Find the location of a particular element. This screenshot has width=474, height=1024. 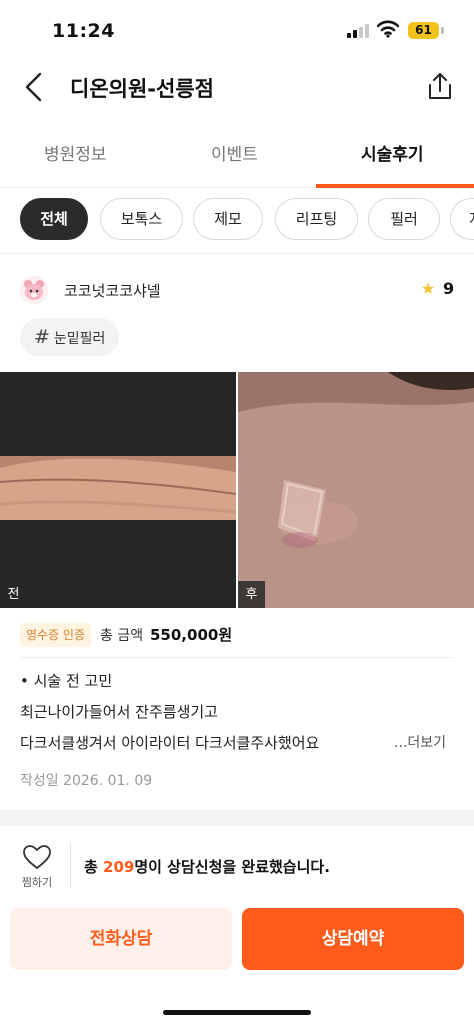

review-date: 작성일 2026. 01. 09 is located at coordinates (86, 781).